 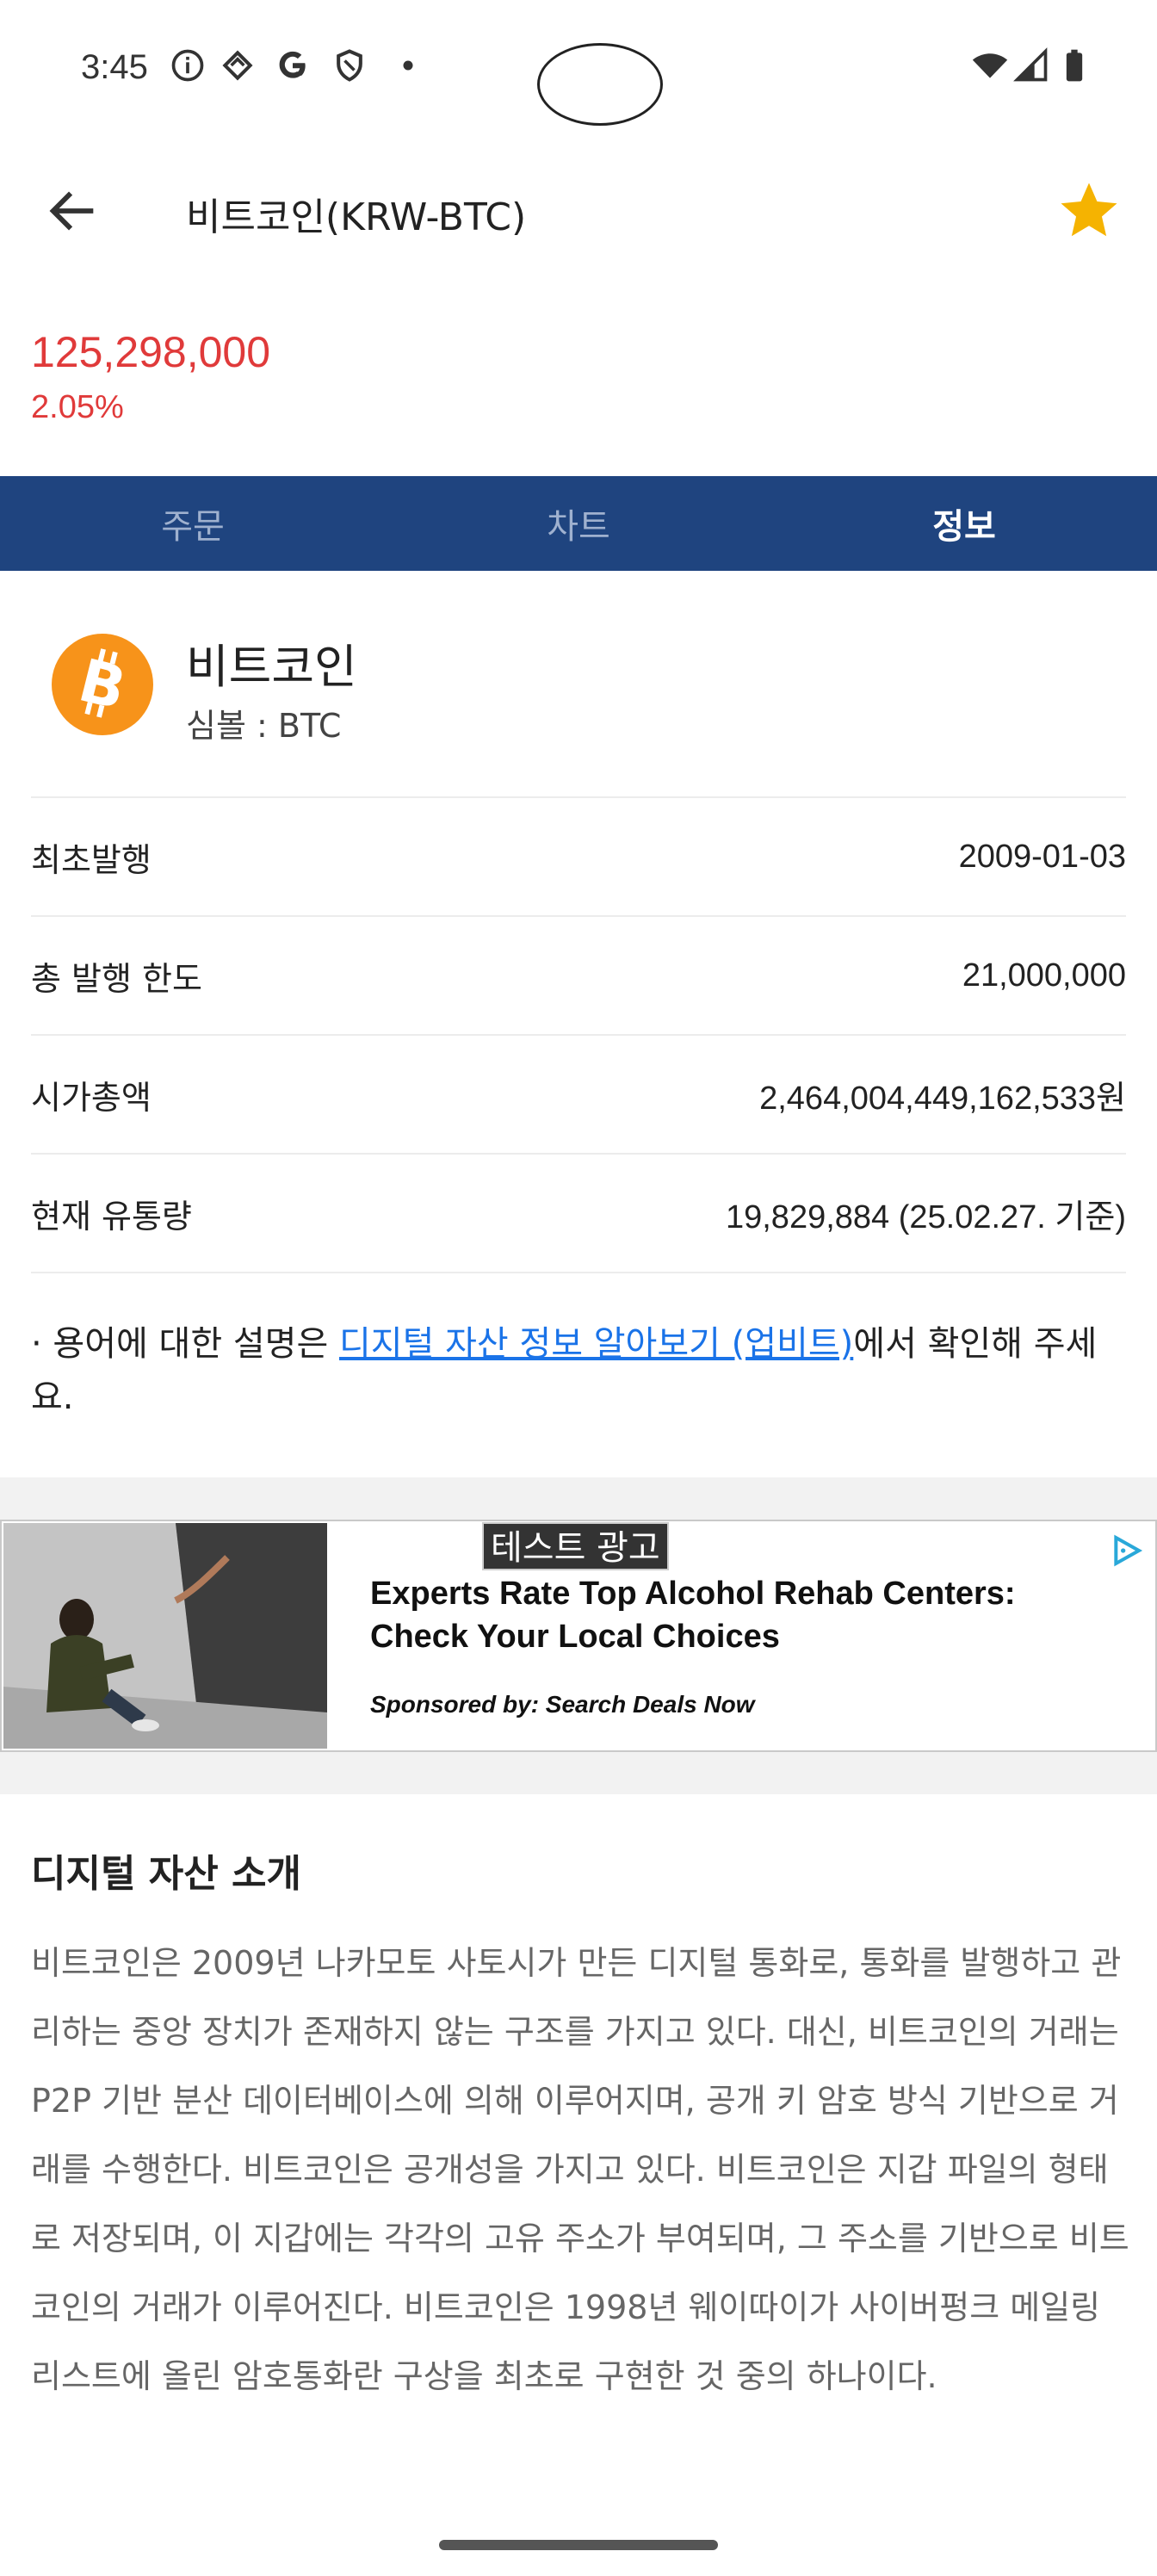 I want to click on coin-symbol: 심볼 : BTC, so click(x=264, y=726).